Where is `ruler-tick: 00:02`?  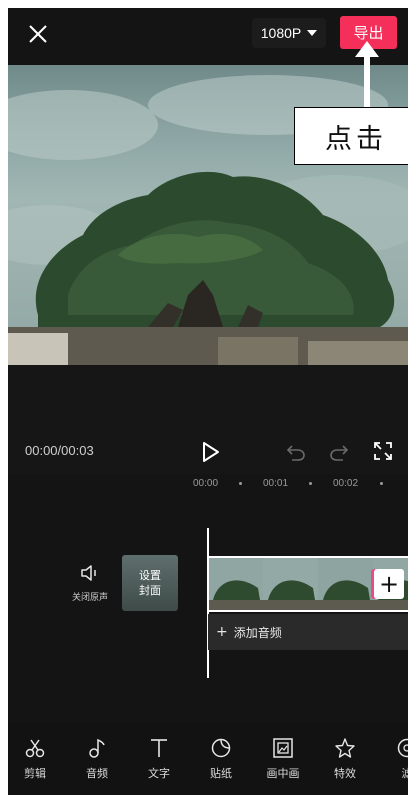 ruler-tick: 00:02 is located at coordinates (346, 483).